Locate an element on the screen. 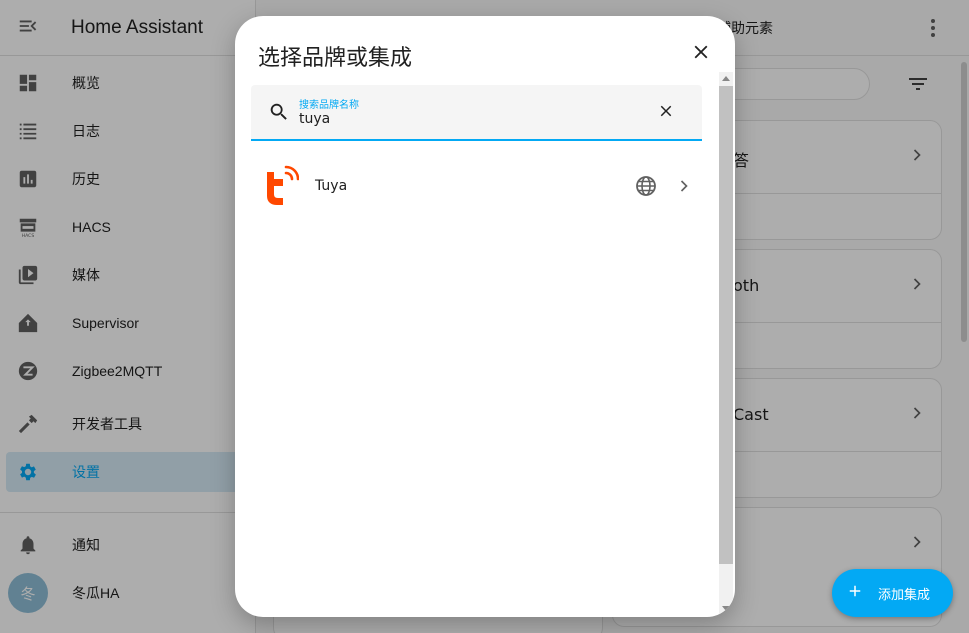 The height and width of the screenshot is (633, 969). tuya-logo is located at coordinates (279, 186).